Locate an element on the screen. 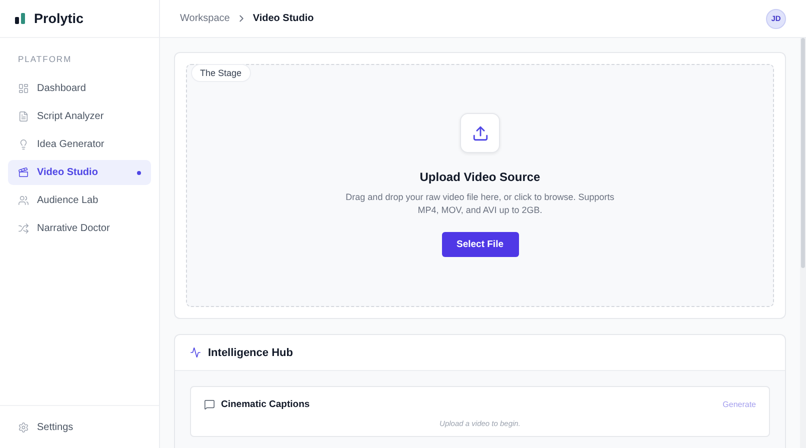 This screenshot has height=448, width=806. brand-name: Prolytic is located at coordinates (59, 18).